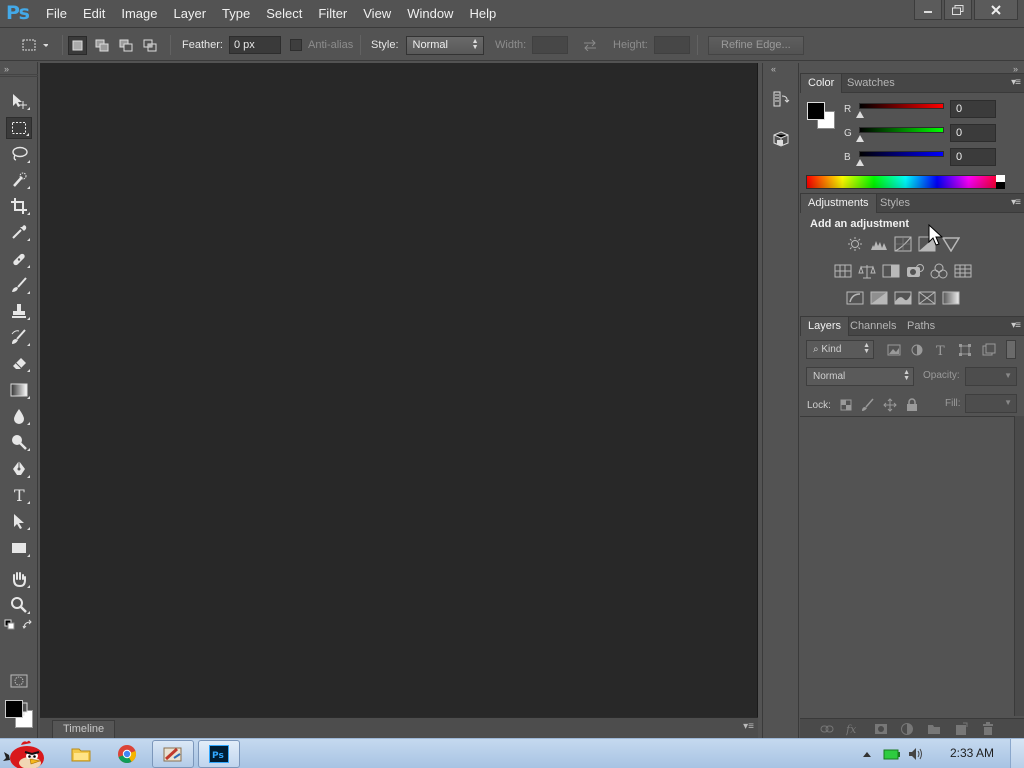 The image size is (1024, 768). Describe the element at coordinates (846, 405) in the screenshot. I see `lock-transparent-pixels-icon` at that location.